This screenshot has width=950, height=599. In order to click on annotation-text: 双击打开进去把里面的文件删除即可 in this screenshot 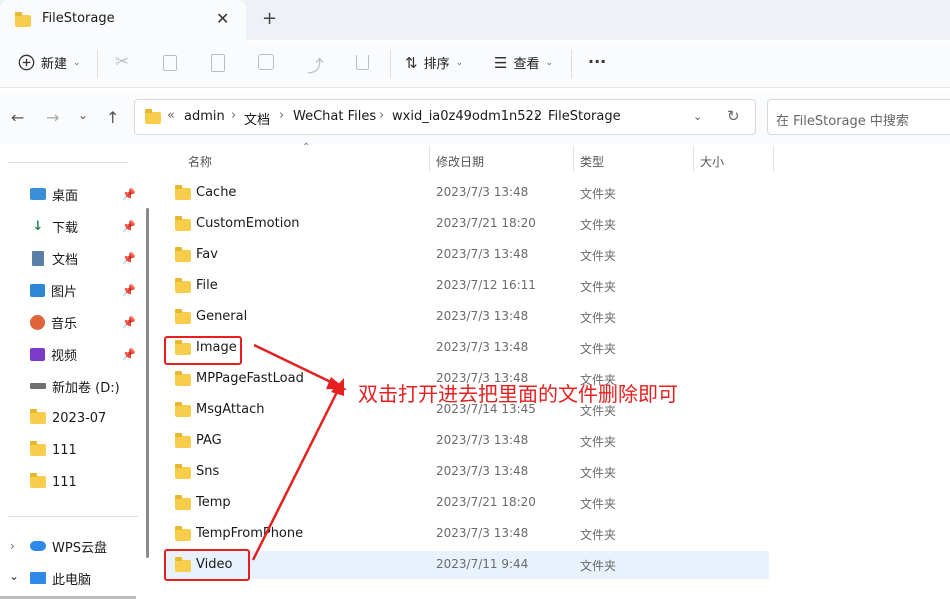, I will do `click(518, 394)`.